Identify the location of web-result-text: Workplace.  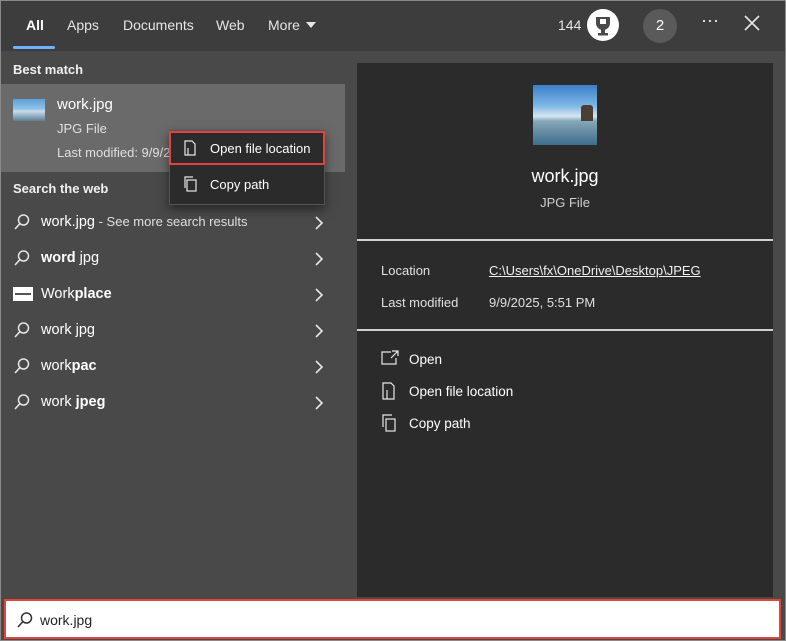
(76, 294).